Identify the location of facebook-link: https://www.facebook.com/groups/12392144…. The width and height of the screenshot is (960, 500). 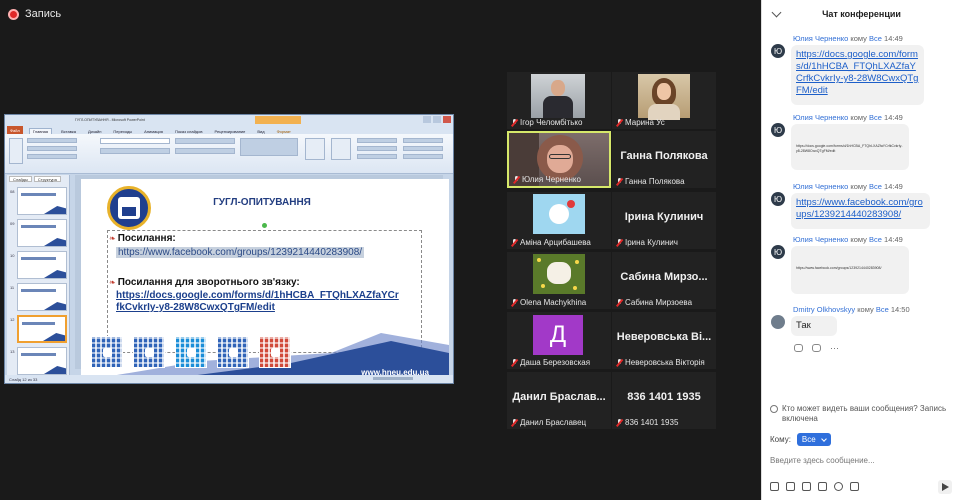
(240, 252).